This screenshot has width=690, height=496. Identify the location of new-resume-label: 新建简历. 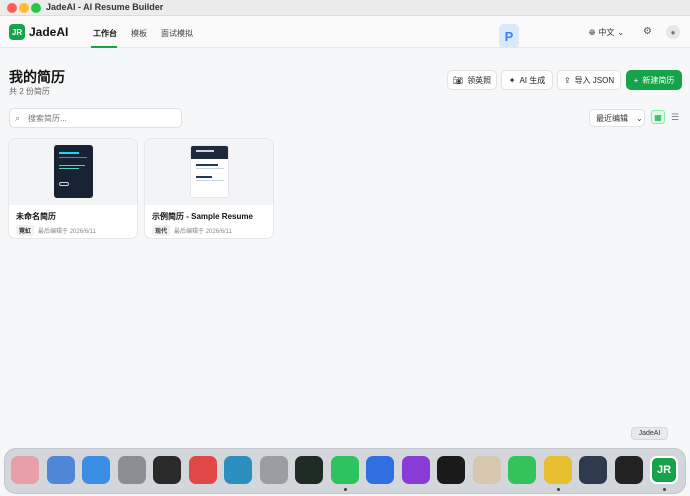
(658, 80).